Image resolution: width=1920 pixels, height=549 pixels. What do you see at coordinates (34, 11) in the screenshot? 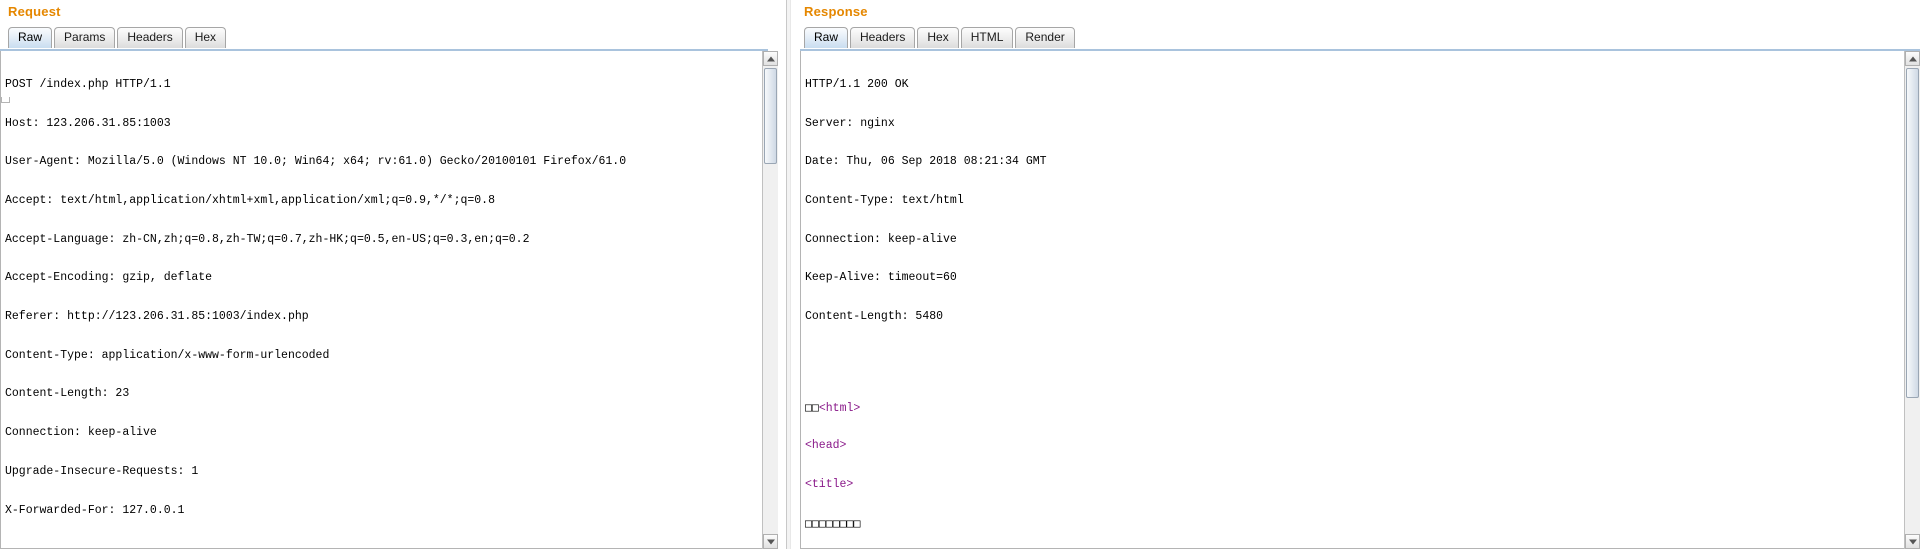
I see `request-panel-title: Request` at bounding box center [34, 11].